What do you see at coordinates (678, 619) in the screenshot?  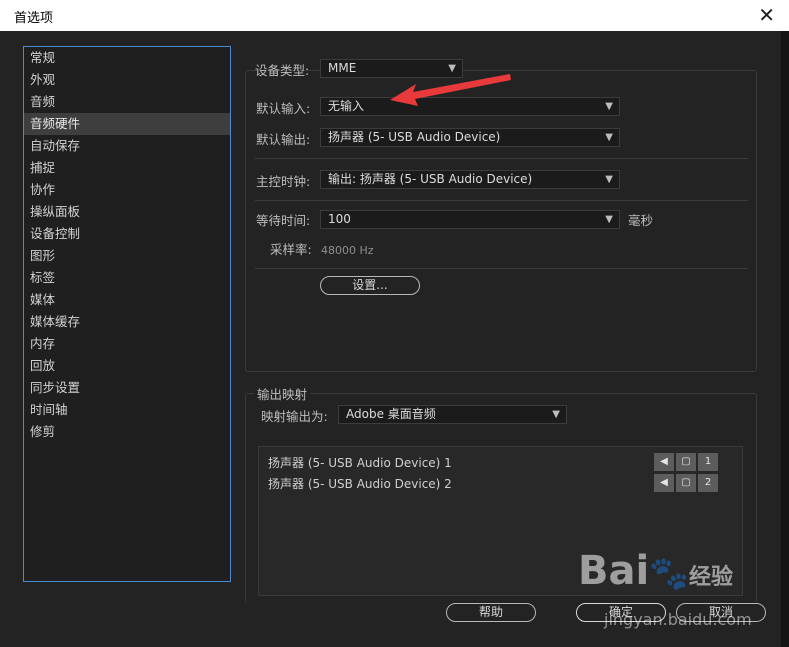 I see `watermark-url: jingyan.baidu.com` at bounding box center [678, 619].